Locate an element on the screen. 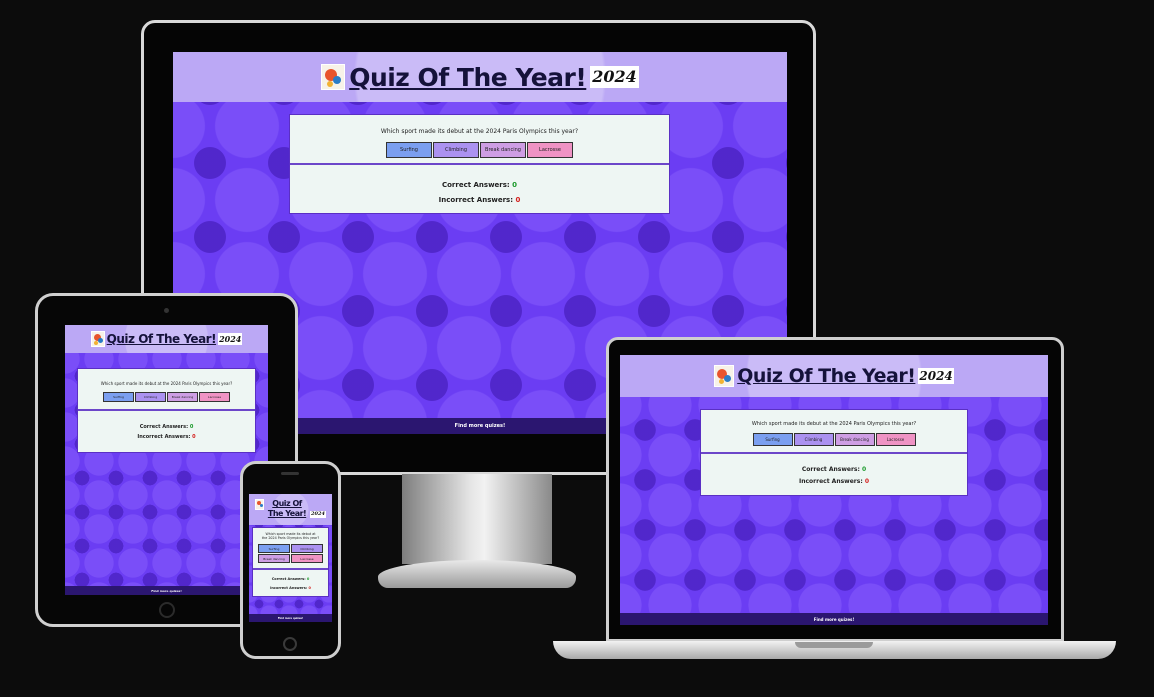 The width and height of the screenshot is (1154, 697). monitor-stand-neck is located at coordinates (477, 519).